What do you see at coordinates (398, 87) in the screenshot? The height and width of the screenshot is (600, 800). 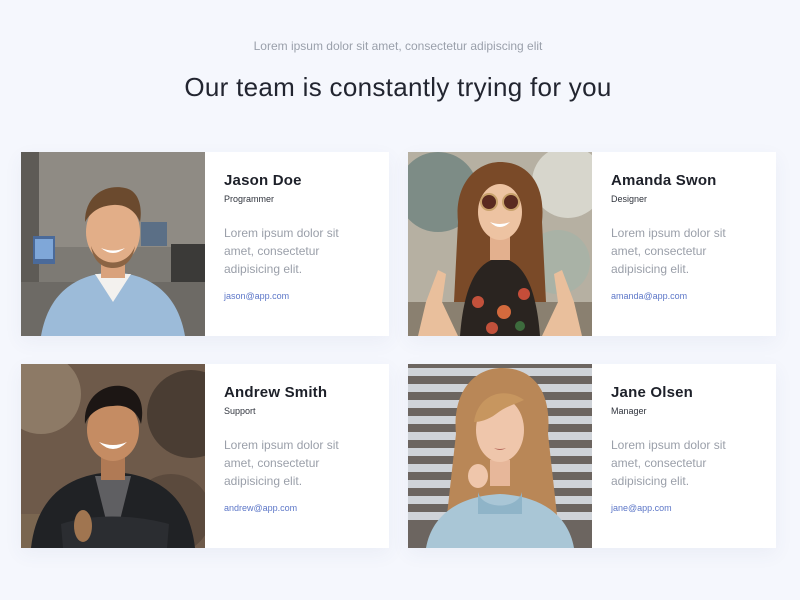 I see `section-title: Our team is constantly trying for you` at bounding box center [398, 87].